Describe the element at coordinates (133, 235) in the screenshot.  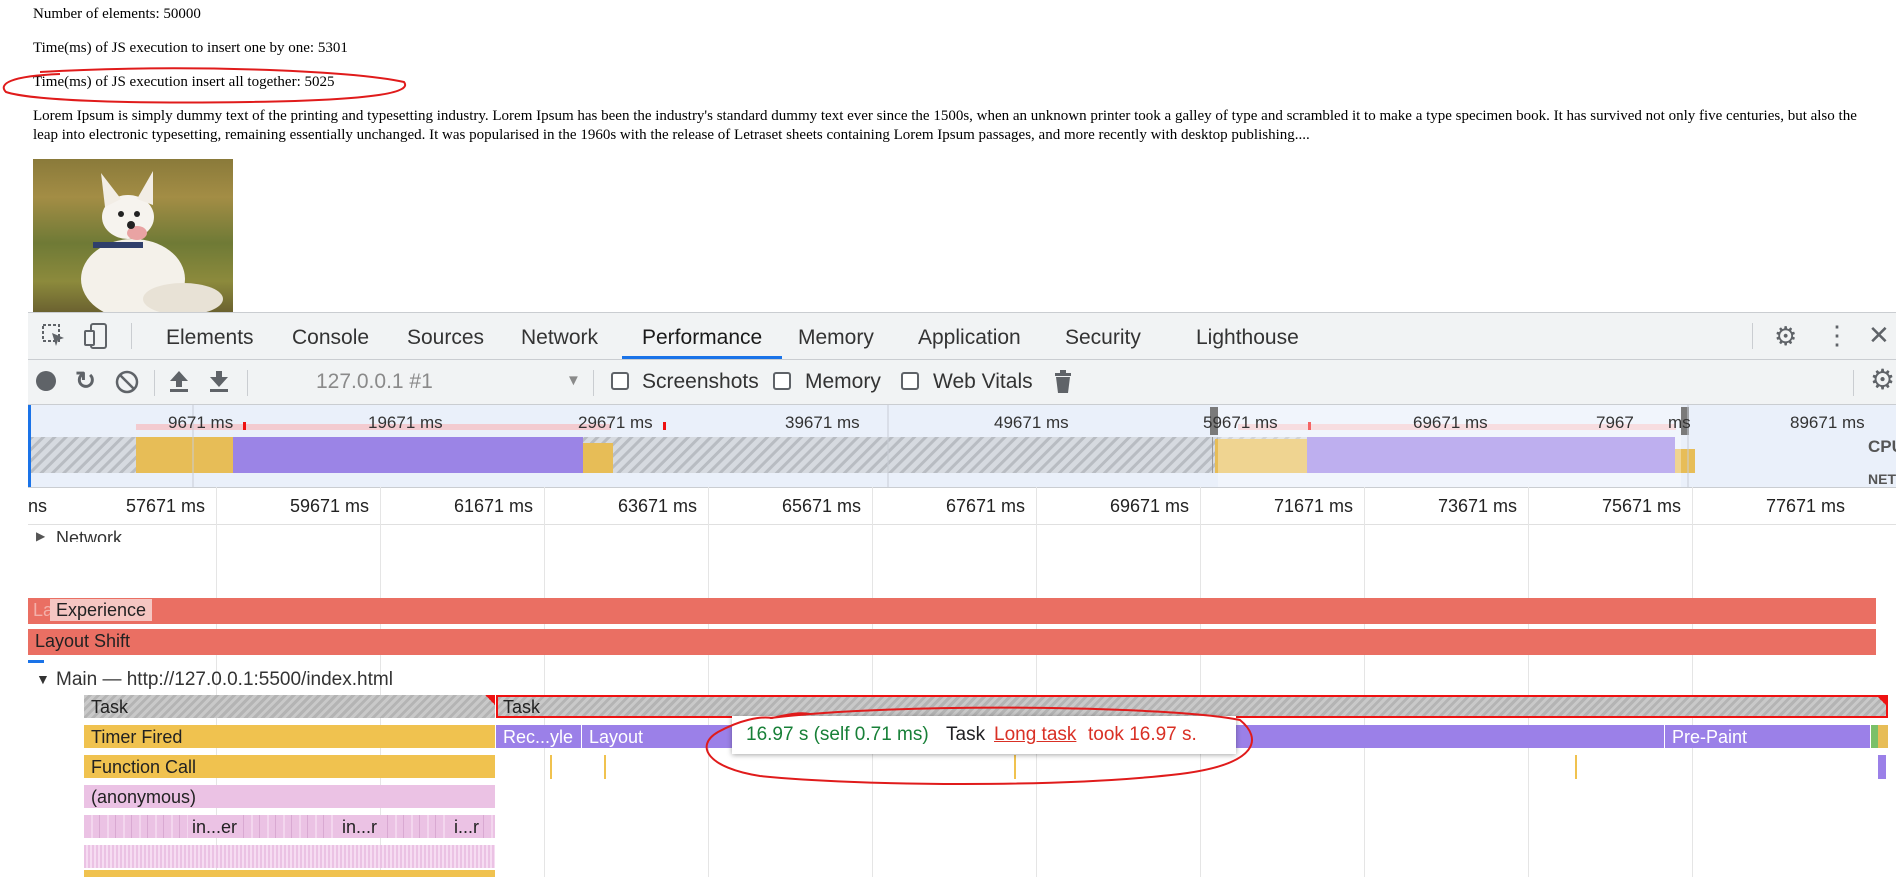
I see `dog-photo` at that location.